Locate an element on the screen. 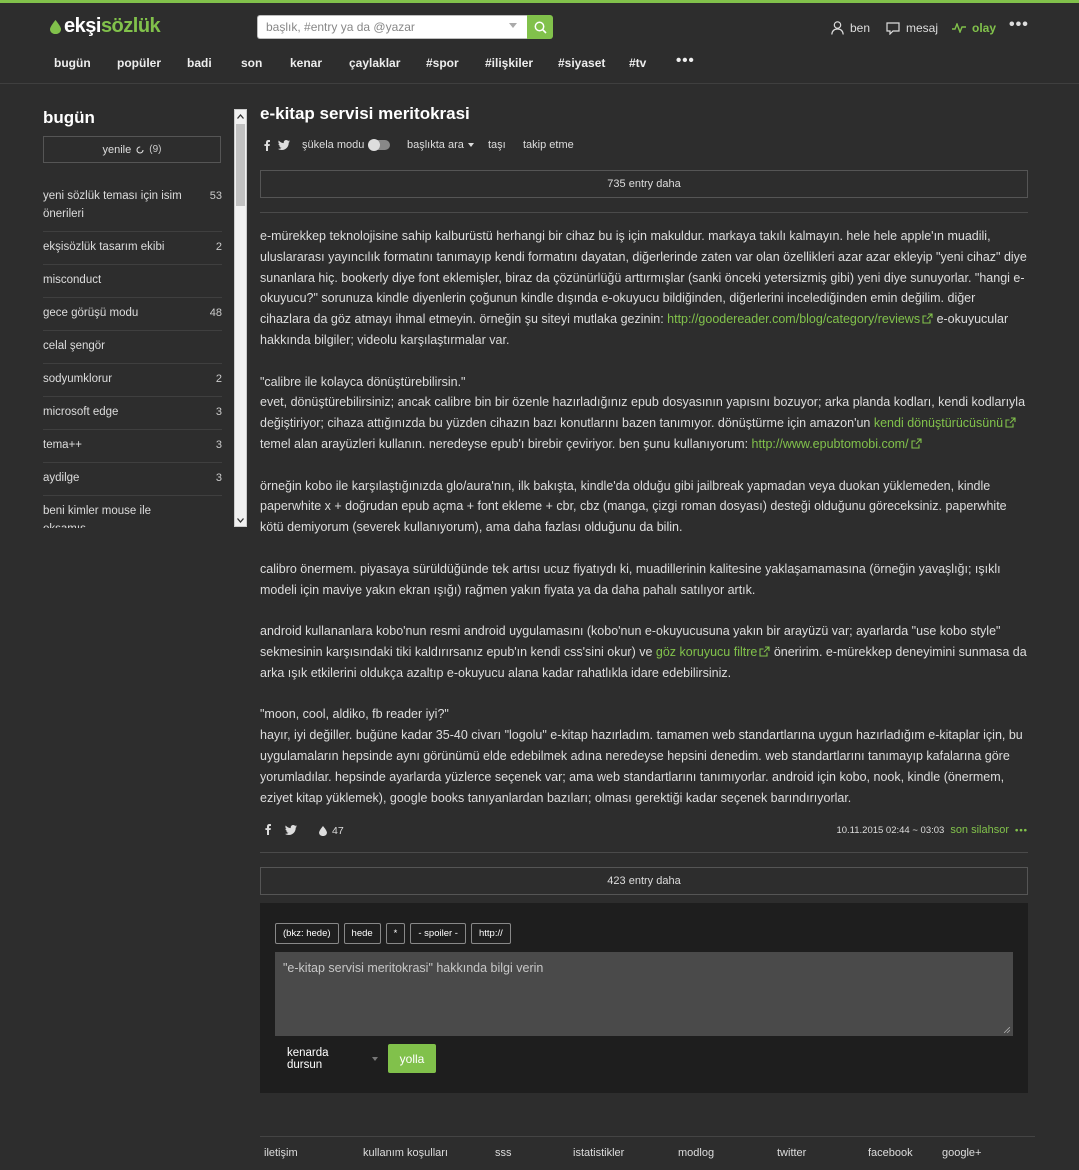 The height and width of the screenshot is (1170, 1079). footer-link: kullanım koşulları is located at coordinates (405, 1153).